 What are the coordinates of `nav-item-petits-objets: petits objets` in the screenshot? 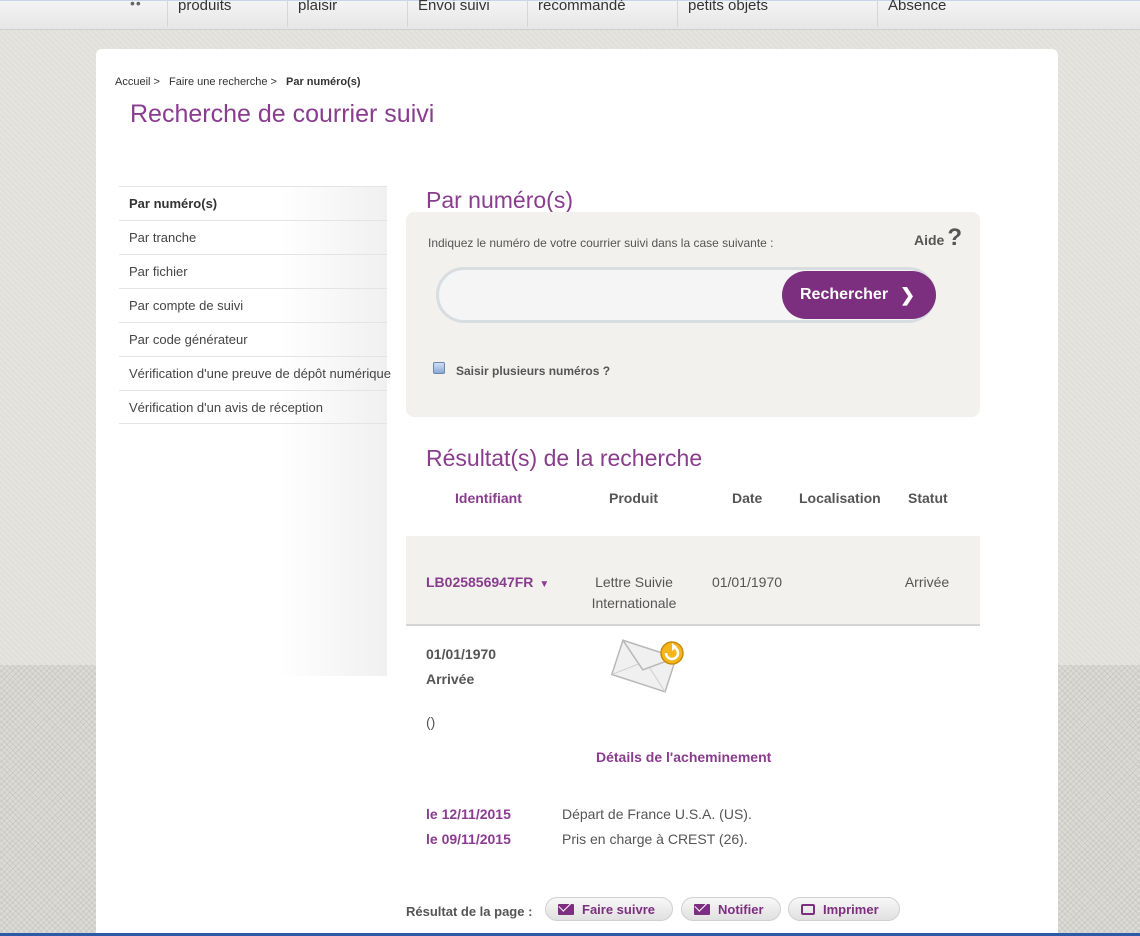 It's located at (777, 13).